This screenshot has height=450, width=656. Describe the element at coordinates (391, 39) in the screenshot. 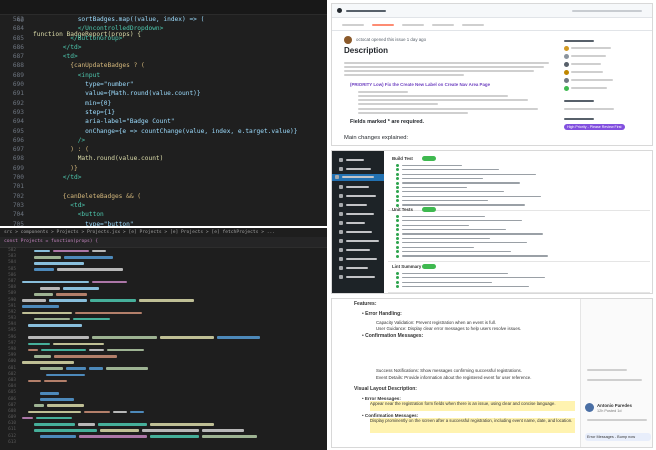

I see `issue-author-line: octocat opened this issue 1 day ago` at that location.